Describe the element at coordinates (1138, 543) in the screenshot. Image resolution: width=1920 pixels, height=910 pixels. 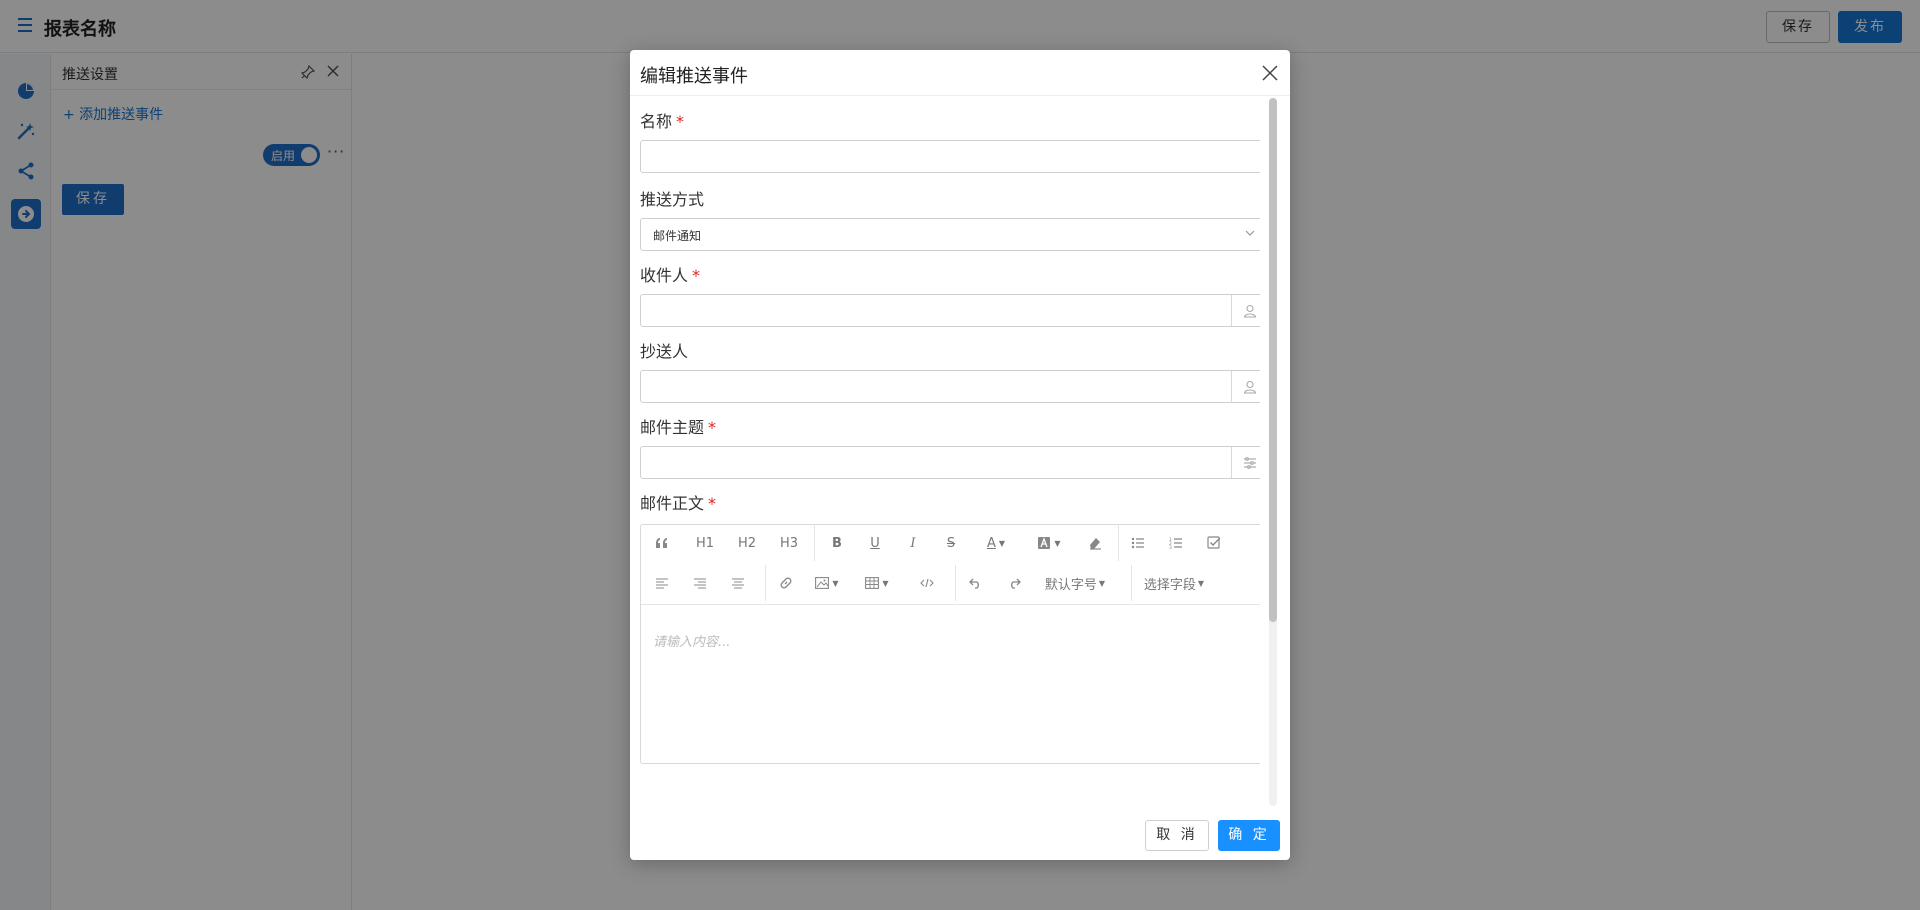
I see `bullet-list-icon` at that location.